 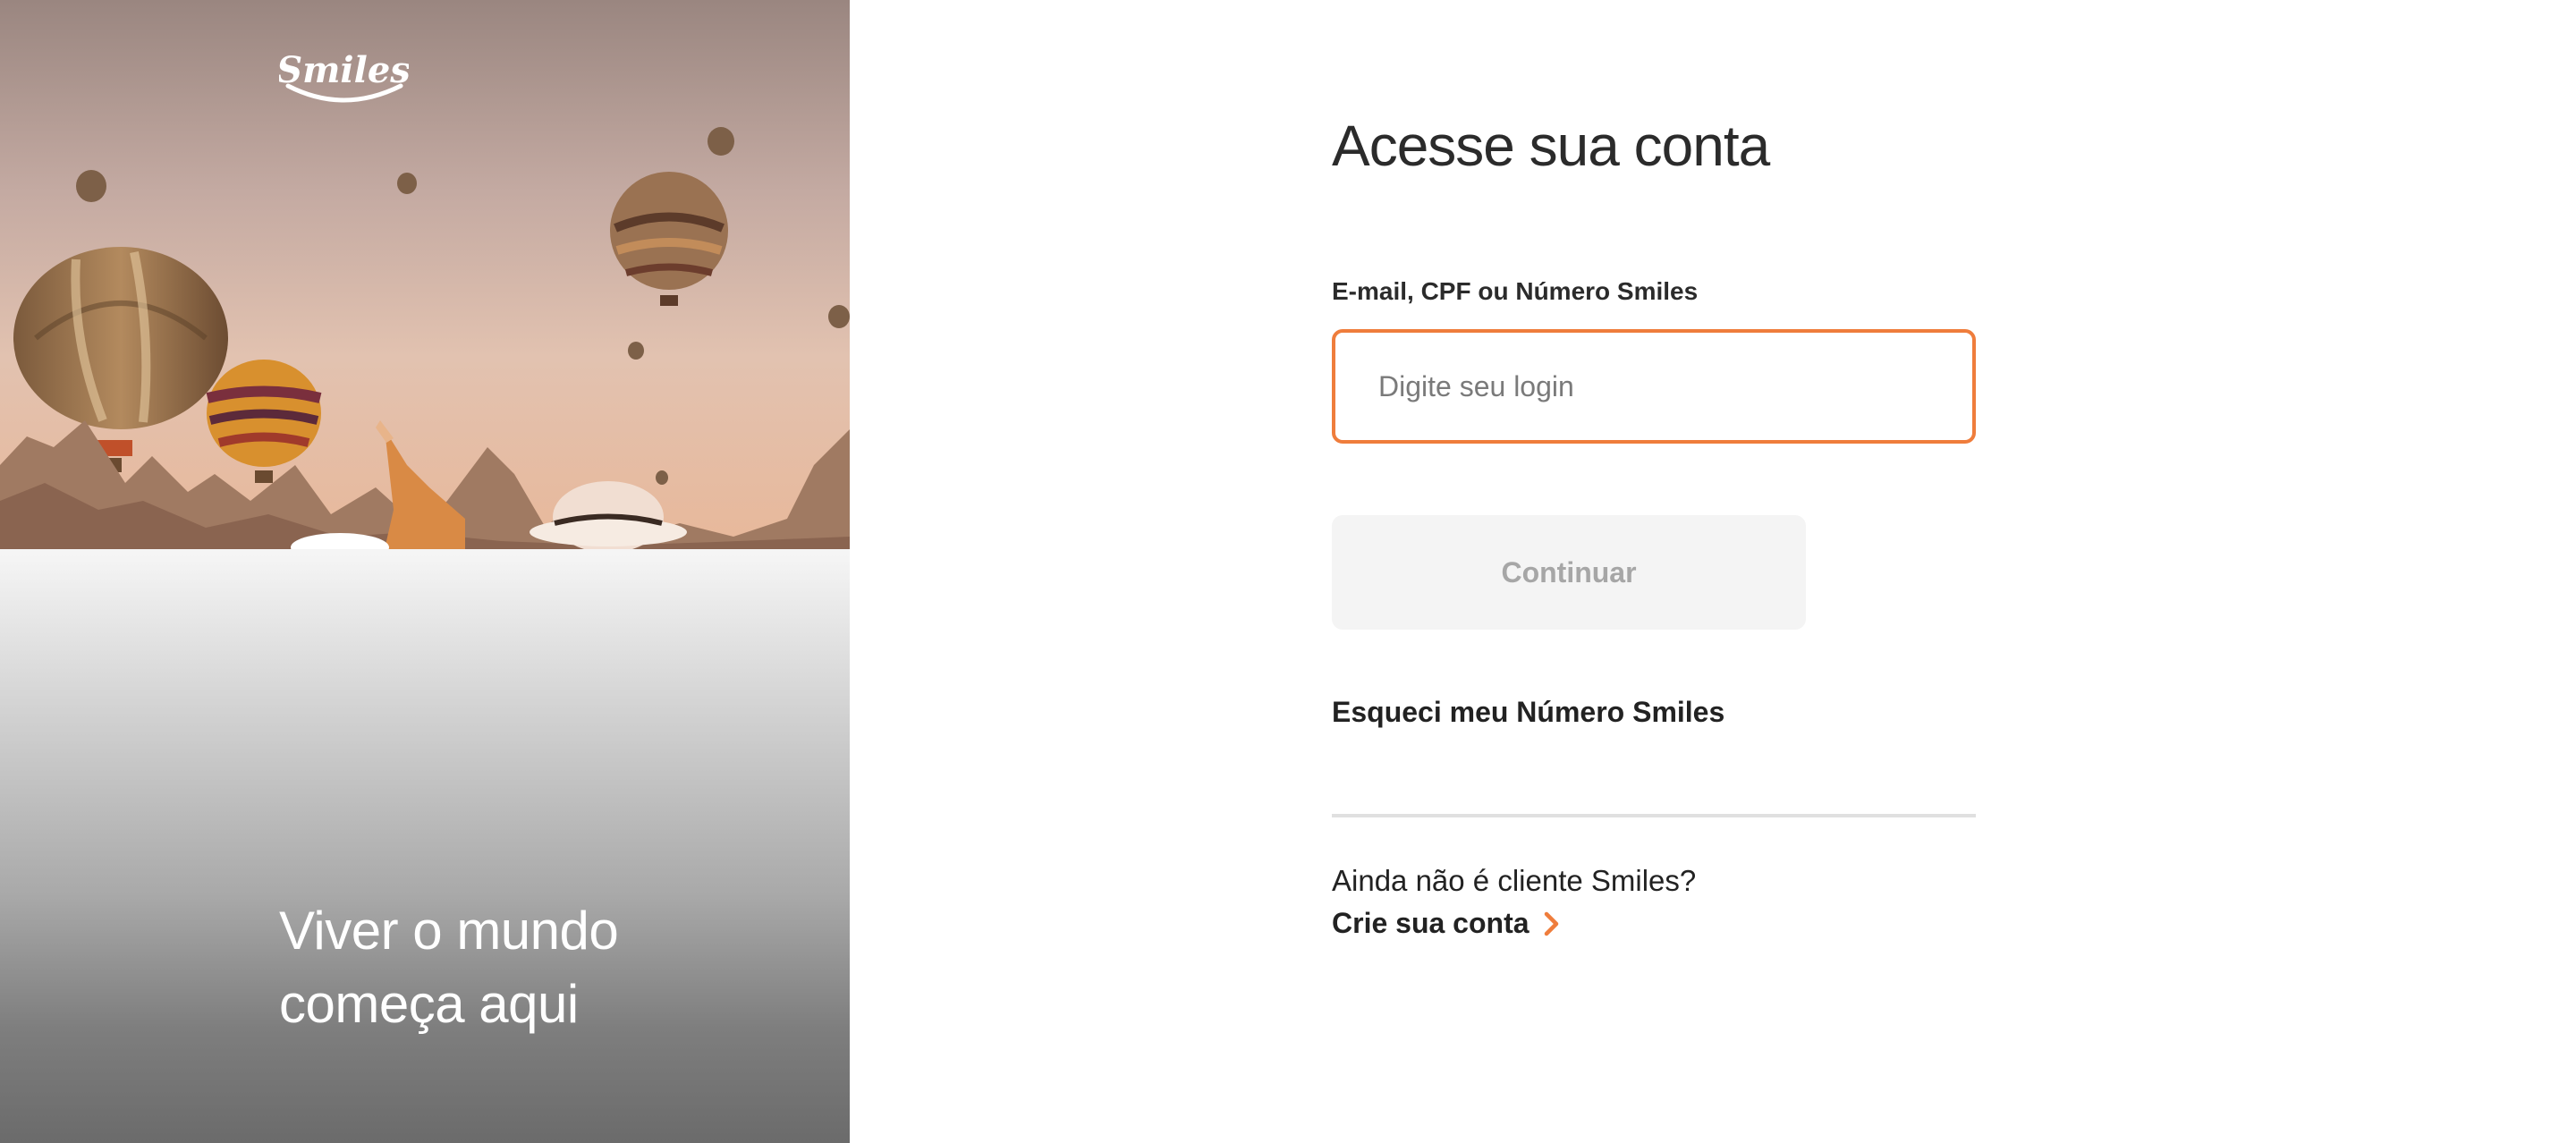 What do you see at coordinates (1551, 146) in the screenshot?
I see `page-title: Acesse sua conta` at bounding box center [1551, 146].